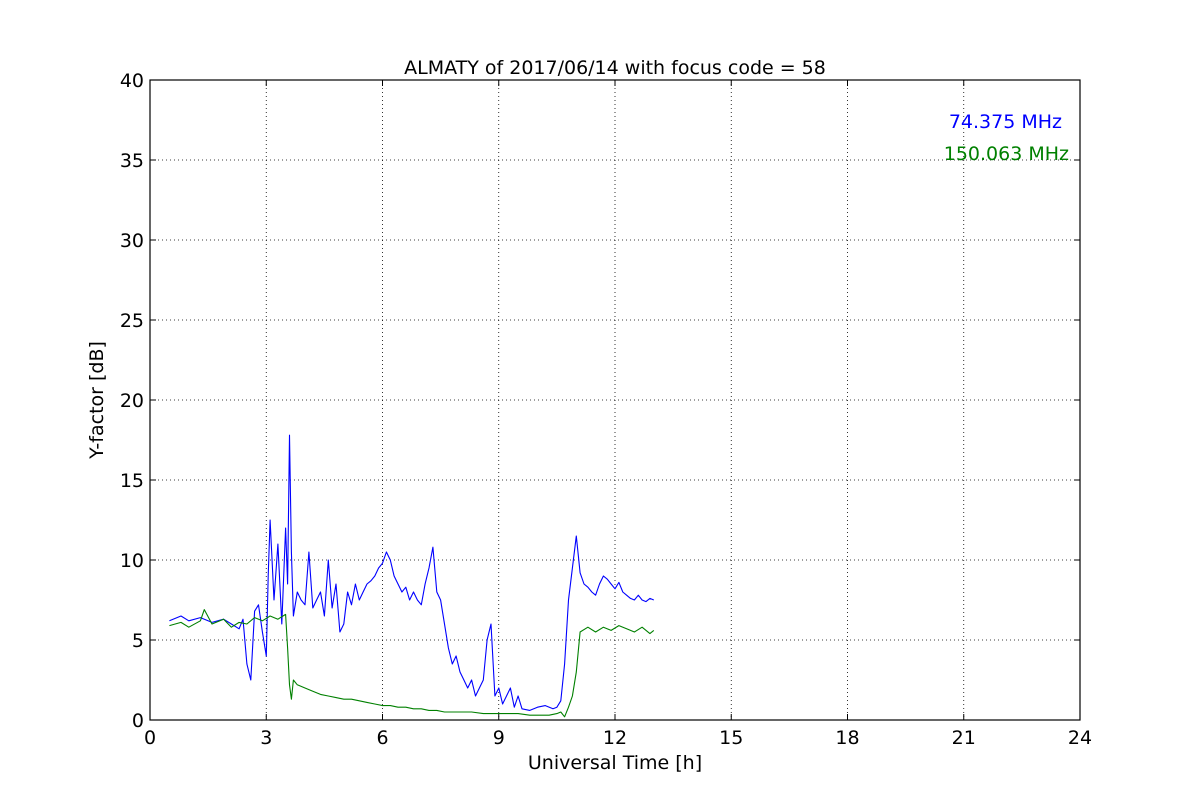 The image size is (1200, 800). What do you see at coordinates (150, 738) in the screenshot?
I see `x-tick-label: 0` at bounding box center [150, 738].